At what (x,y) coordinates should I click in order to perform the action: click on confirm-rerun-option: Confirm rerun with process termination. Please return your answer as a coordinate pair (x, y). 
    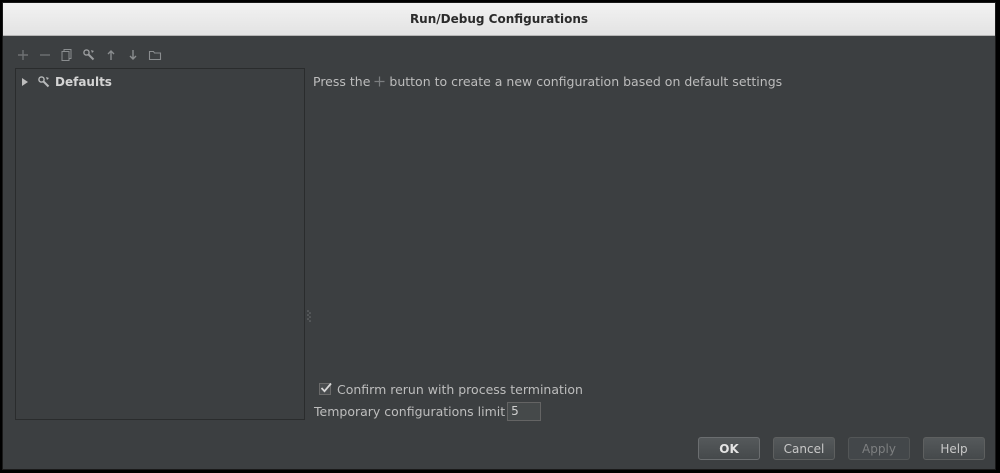
    Looking at the image, I should click on (451, 389).